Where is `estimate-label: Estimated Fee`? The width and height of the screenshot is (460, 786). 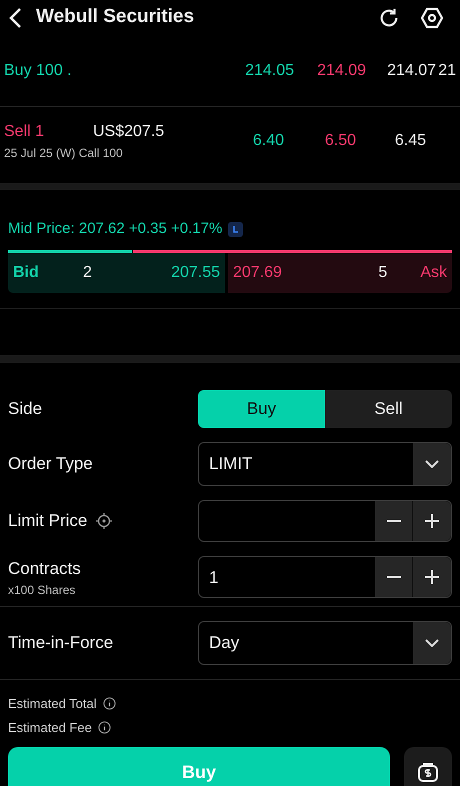
estimate-label: Estimated Fee is located at coordinates (50, 727).